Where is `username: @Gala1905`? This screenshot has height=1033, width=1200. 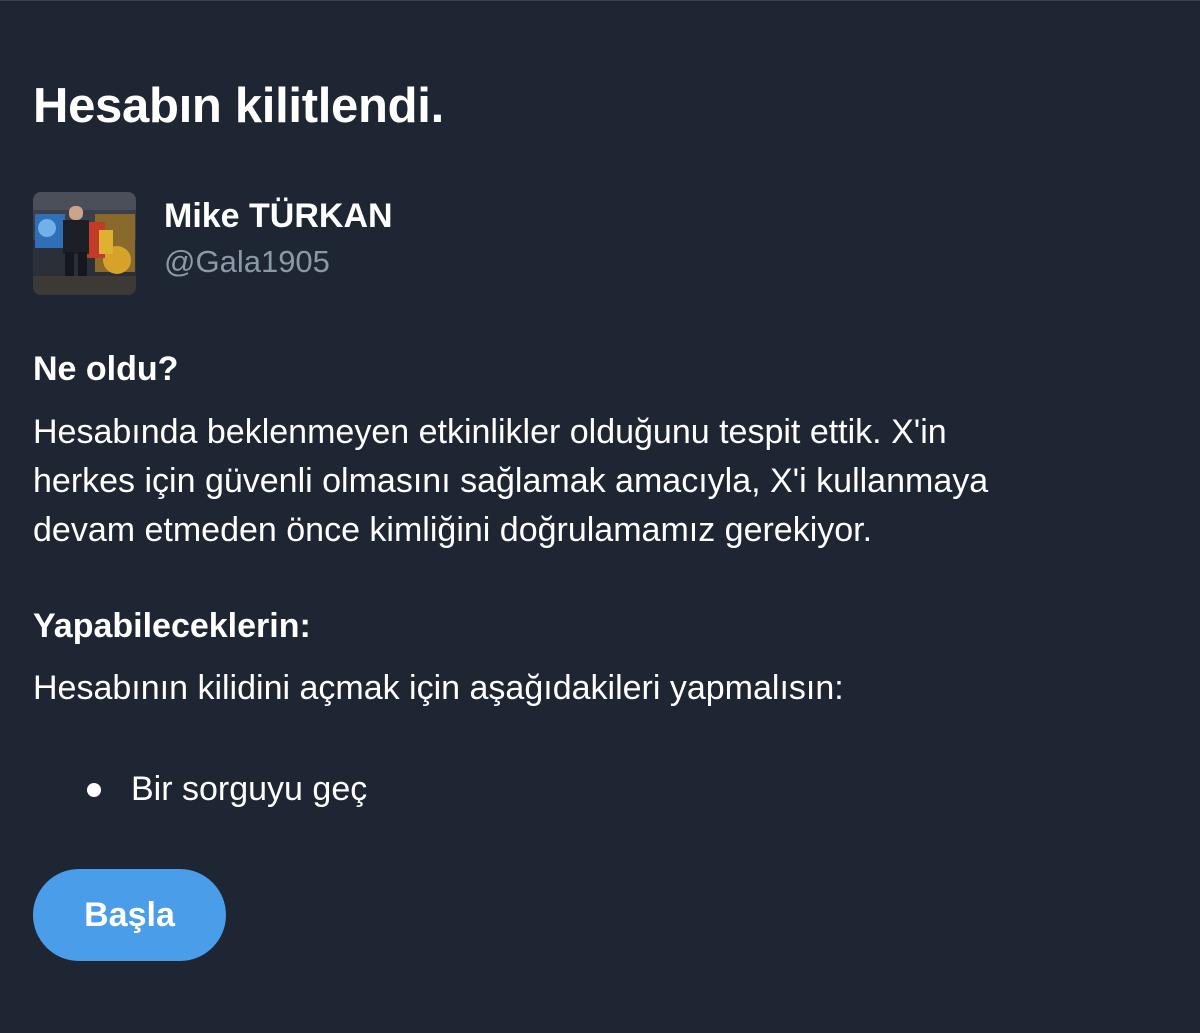
username: @Gala1905 is located at coordinates (247, 261).